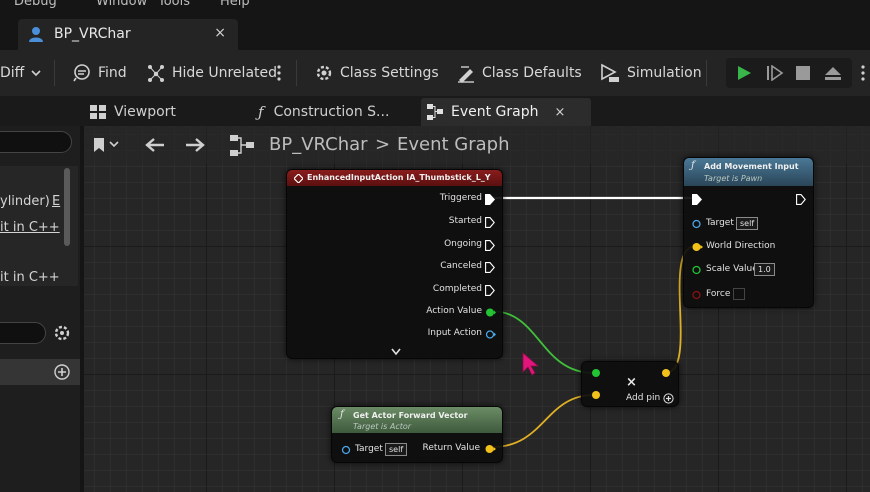 The image size is (870, 492). I want to click on chevron-down-icon, so click(396, 352).